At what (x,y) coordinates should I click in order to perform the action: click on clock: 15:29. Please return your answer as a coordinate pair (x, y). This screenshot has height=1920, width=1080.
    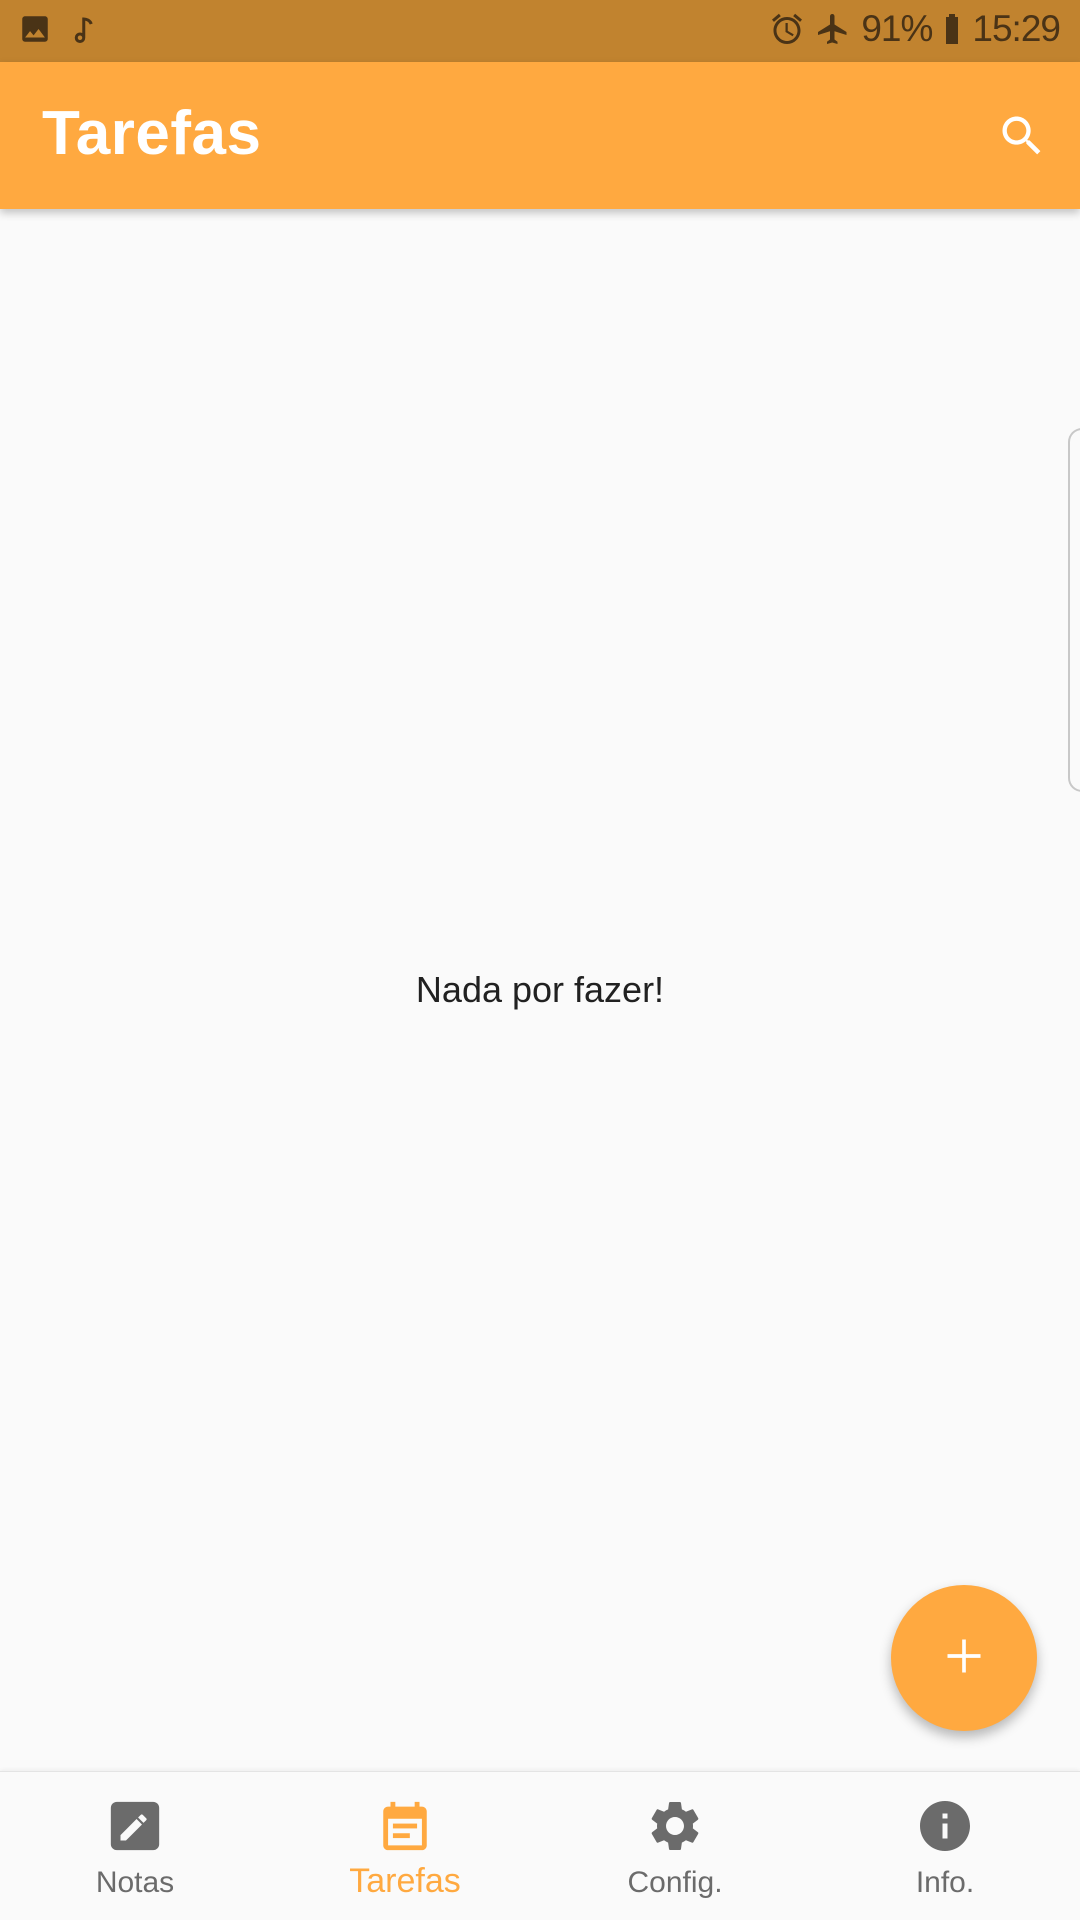
    Looking at the image, I should click on (1016, 28).